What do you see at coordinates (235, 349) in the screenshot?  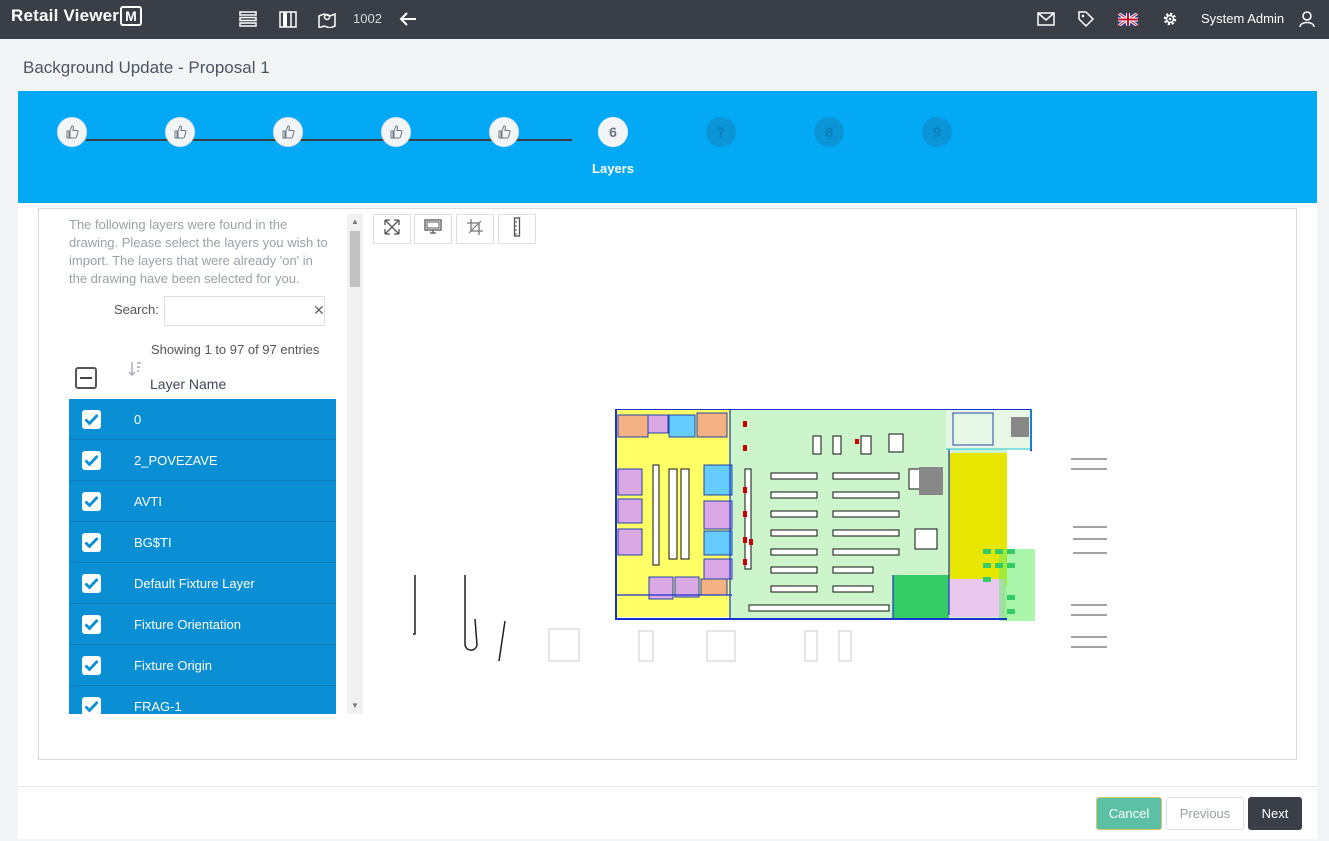 I see `entries-info: Showing 1 to 97 of 97 entries` at bounding box center [235, 349].